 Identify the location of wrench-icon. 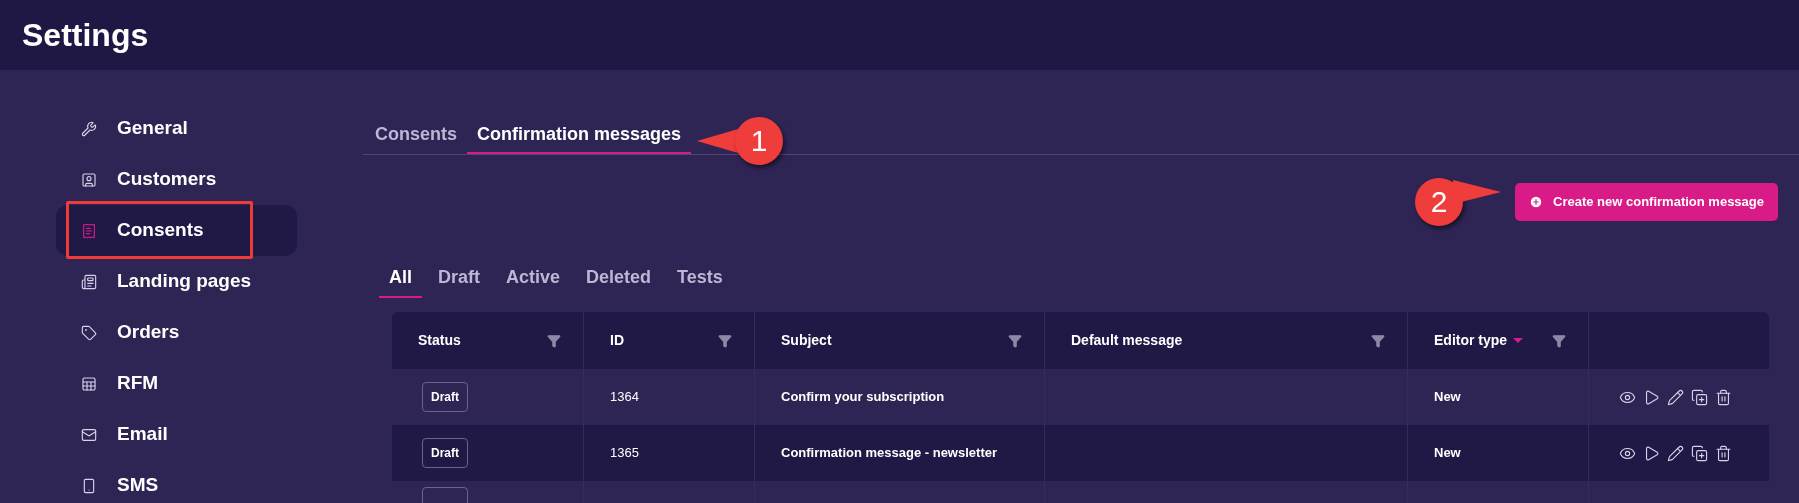
(89, 128).